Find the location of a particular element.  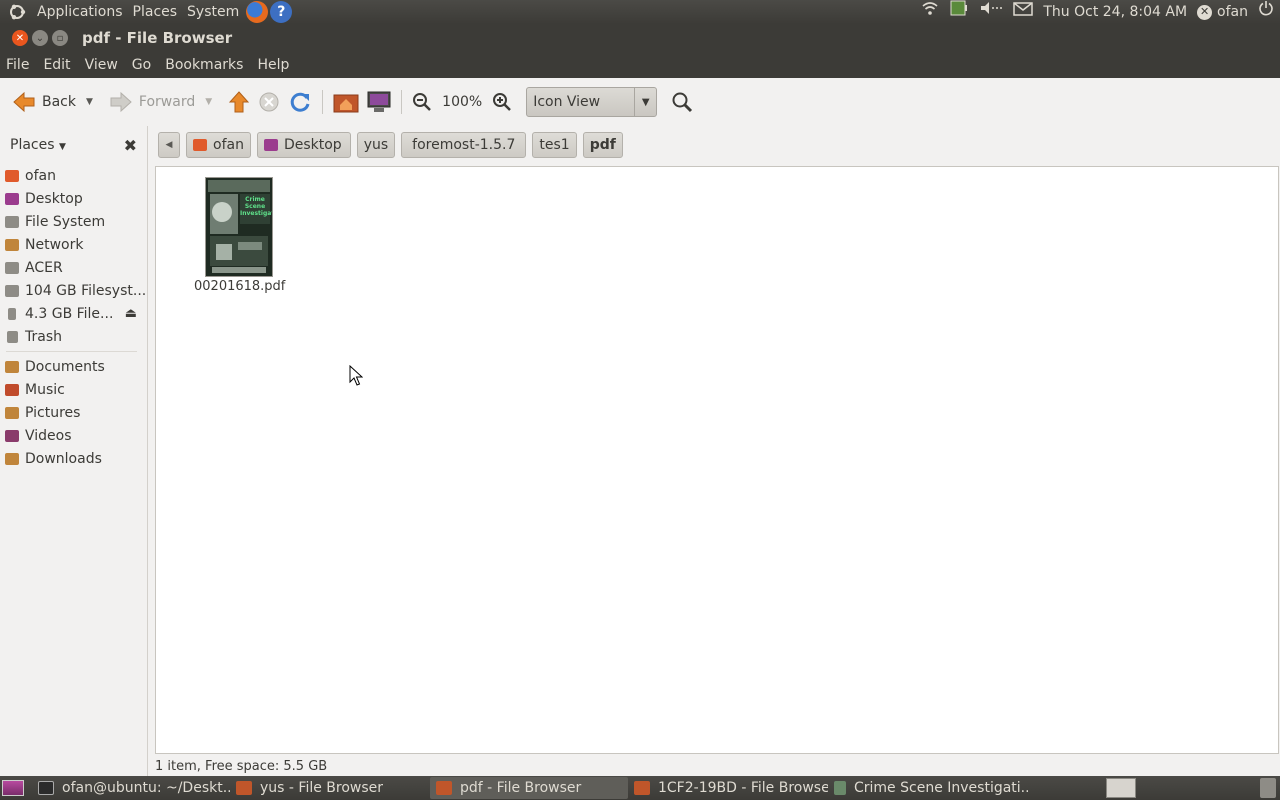

trash-icon is located at coordinates (1268, 788).